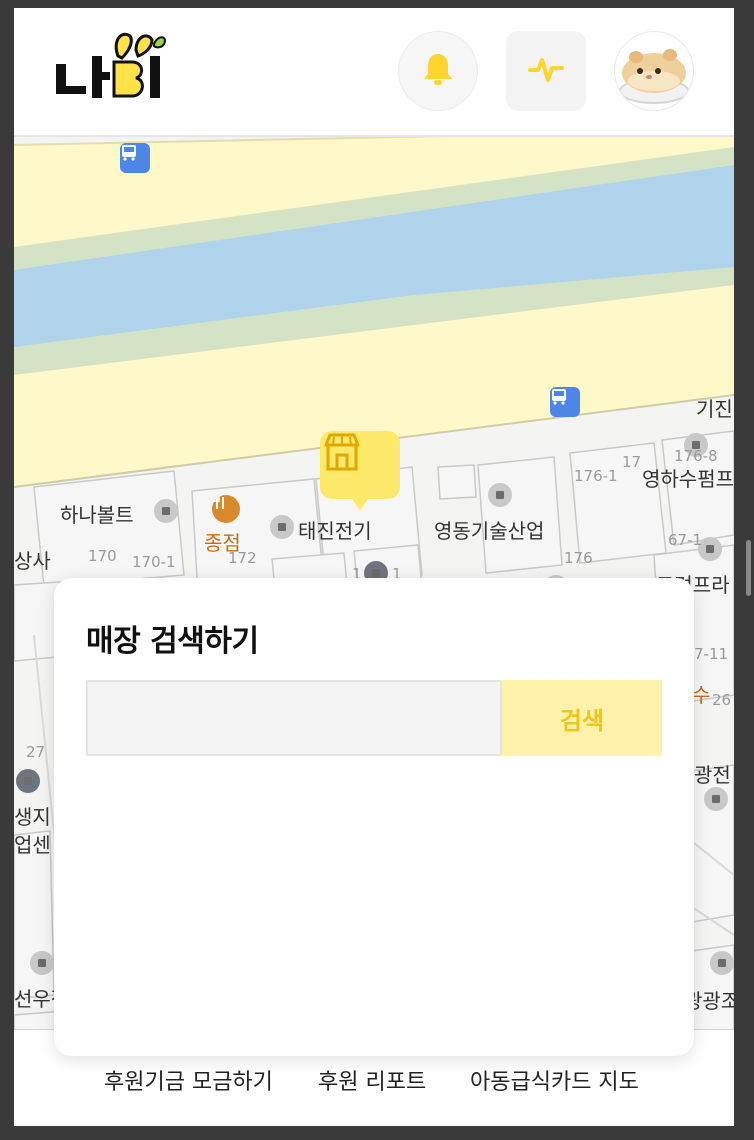  I want to click on store-marker, so click(360, 471).